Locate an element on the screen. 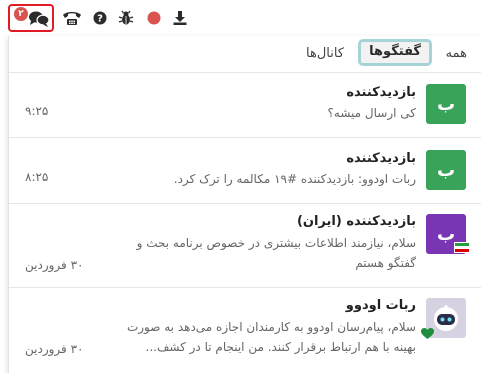 This screenshot has height=373, width=481. help-button: ? is located at coordinates (100, 18).